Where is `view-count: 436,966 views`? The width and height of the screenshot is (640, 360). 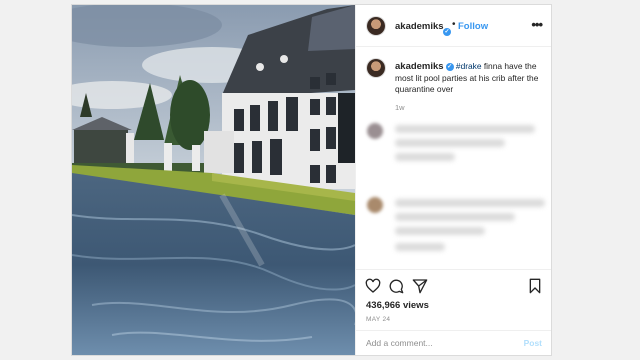 view-count: 436,966 views is located at coordinates (397, 305).